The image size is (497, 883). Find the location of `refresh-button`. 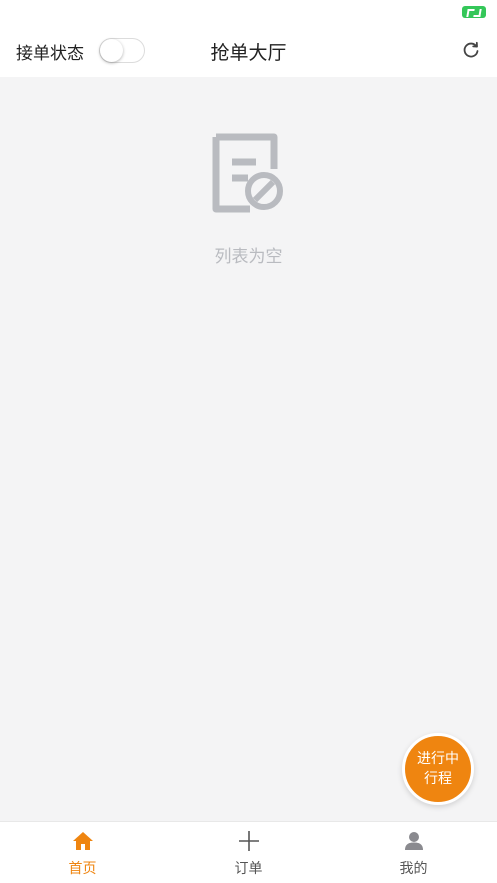

refresh-button is located at coordinates (471, 50).